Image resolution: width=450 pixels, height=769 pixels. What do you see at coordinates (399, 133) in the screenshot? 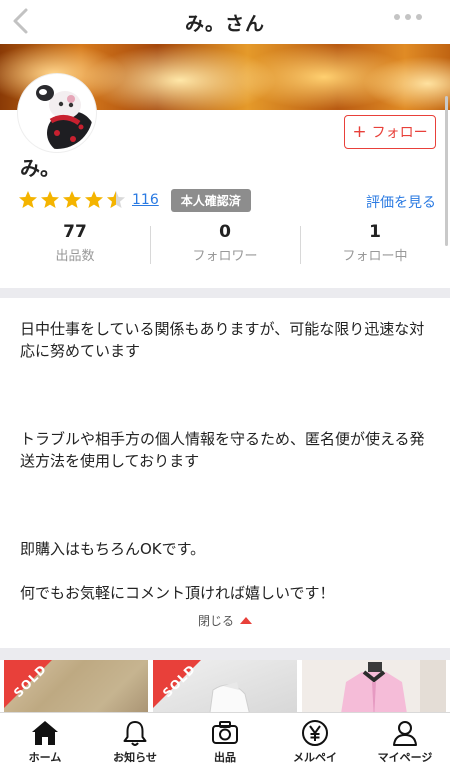
I see `follow-label: フォロー` at bounding box center [399, 133].